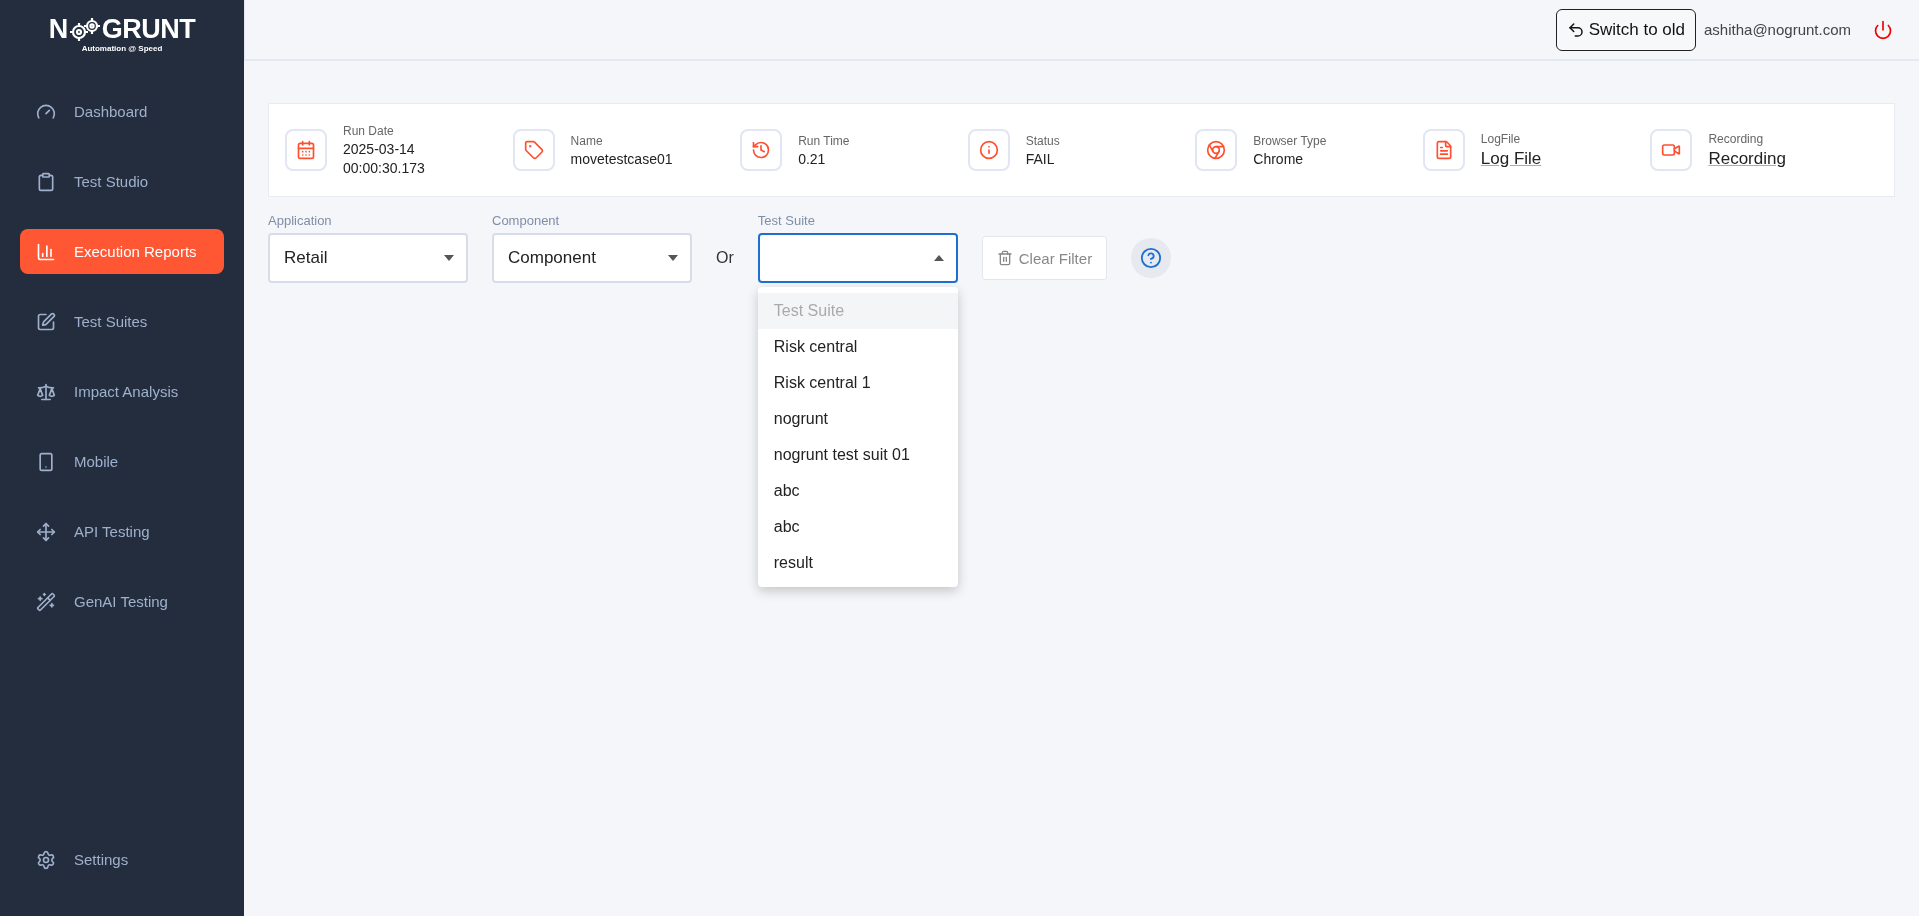 The image size is (1919, 916). I want to click on bar-chart-icon, so click(46, 251).